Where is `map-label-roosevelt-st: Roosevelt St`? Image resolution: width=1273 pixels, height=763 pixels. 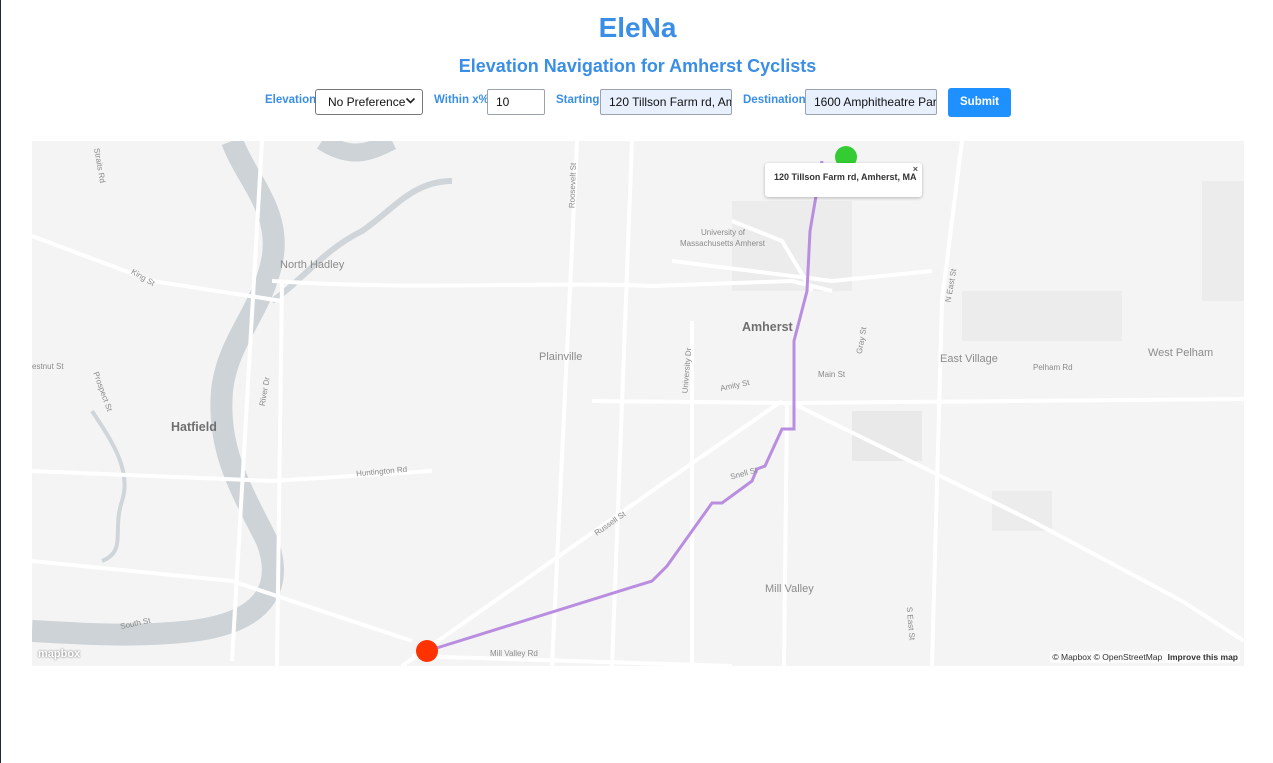
map-label-roosevelt-st: Roosevelt St is located at coordinates (572, 185).